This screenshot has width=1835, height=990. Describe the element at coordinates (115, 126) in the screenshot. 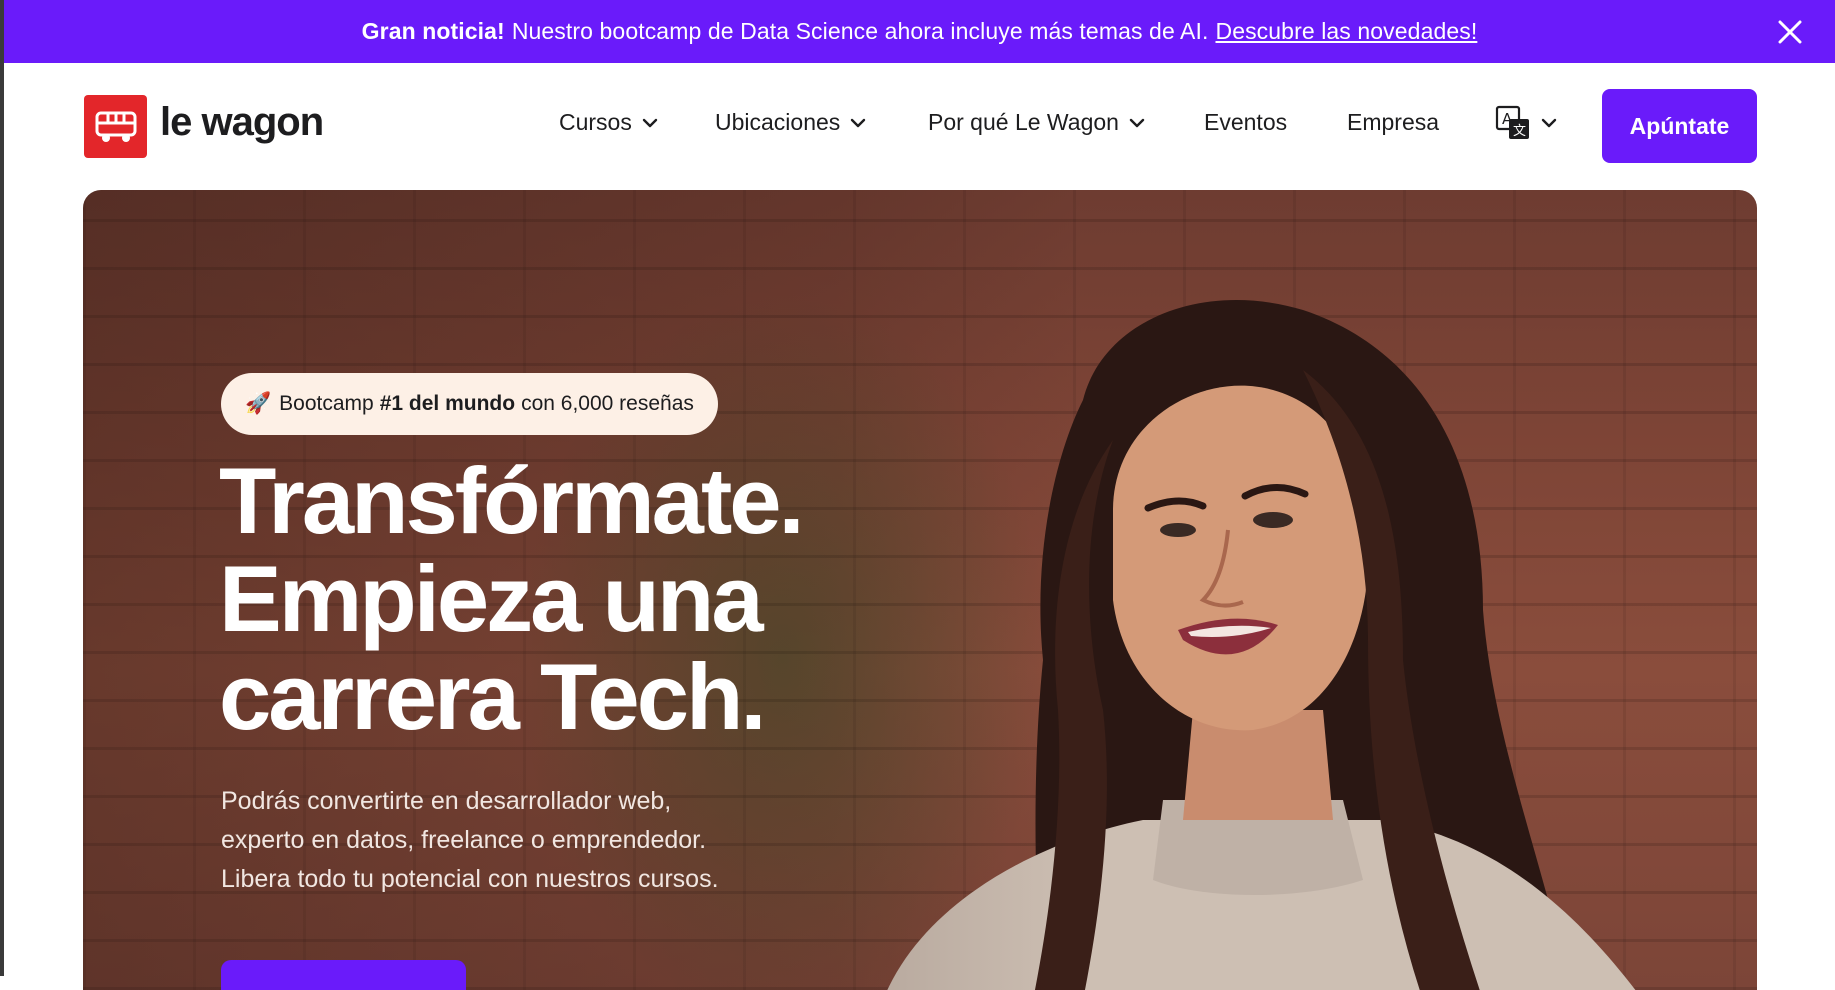

I see `bus-icon` at that location.